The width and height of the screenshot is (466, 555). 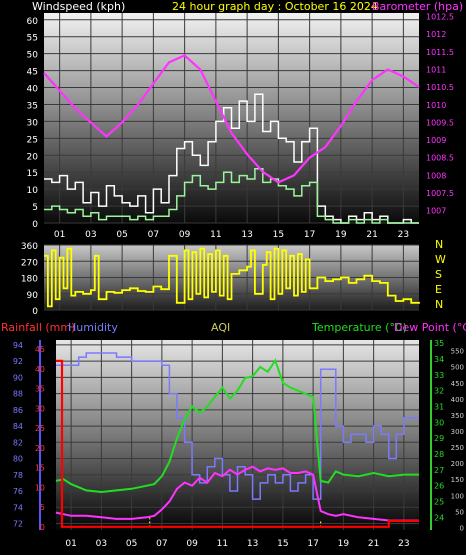 I want to click on windspeed-axis-title: Windspeed (kph), so click(x=78, y=6).